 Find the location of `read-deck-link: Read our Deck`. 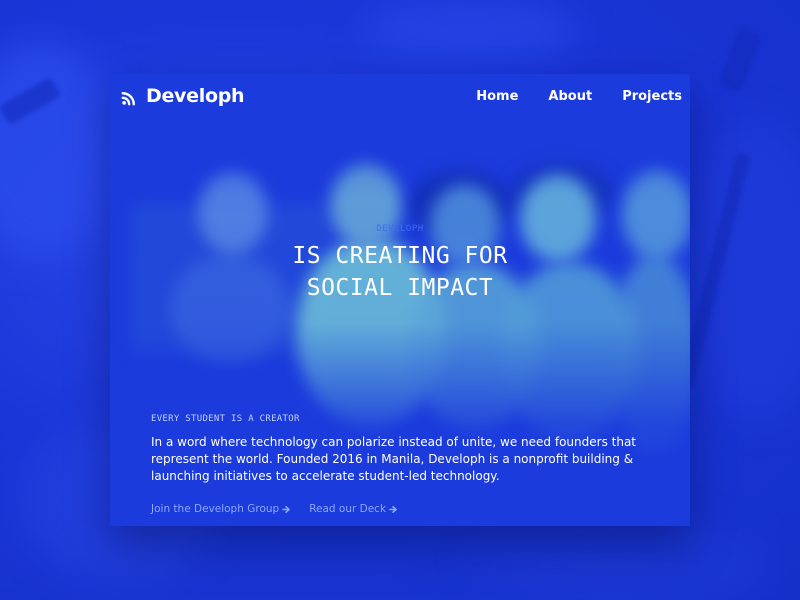

read-deck-link: Read our Deck is located at coordinates (353, 509).